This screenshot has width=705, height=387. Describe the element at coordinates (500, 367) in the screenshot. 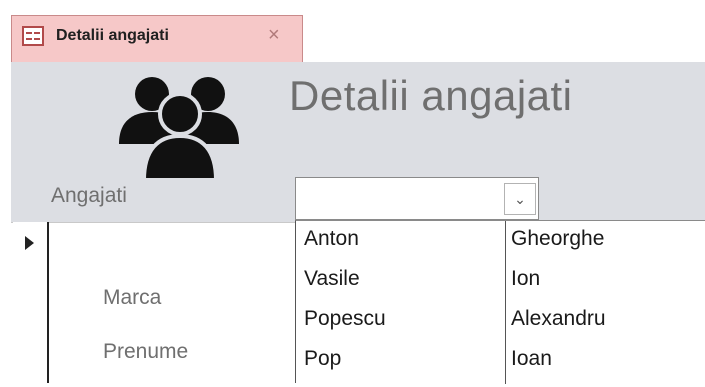

I see `dropdown-row: Pop Ioan` at that location.